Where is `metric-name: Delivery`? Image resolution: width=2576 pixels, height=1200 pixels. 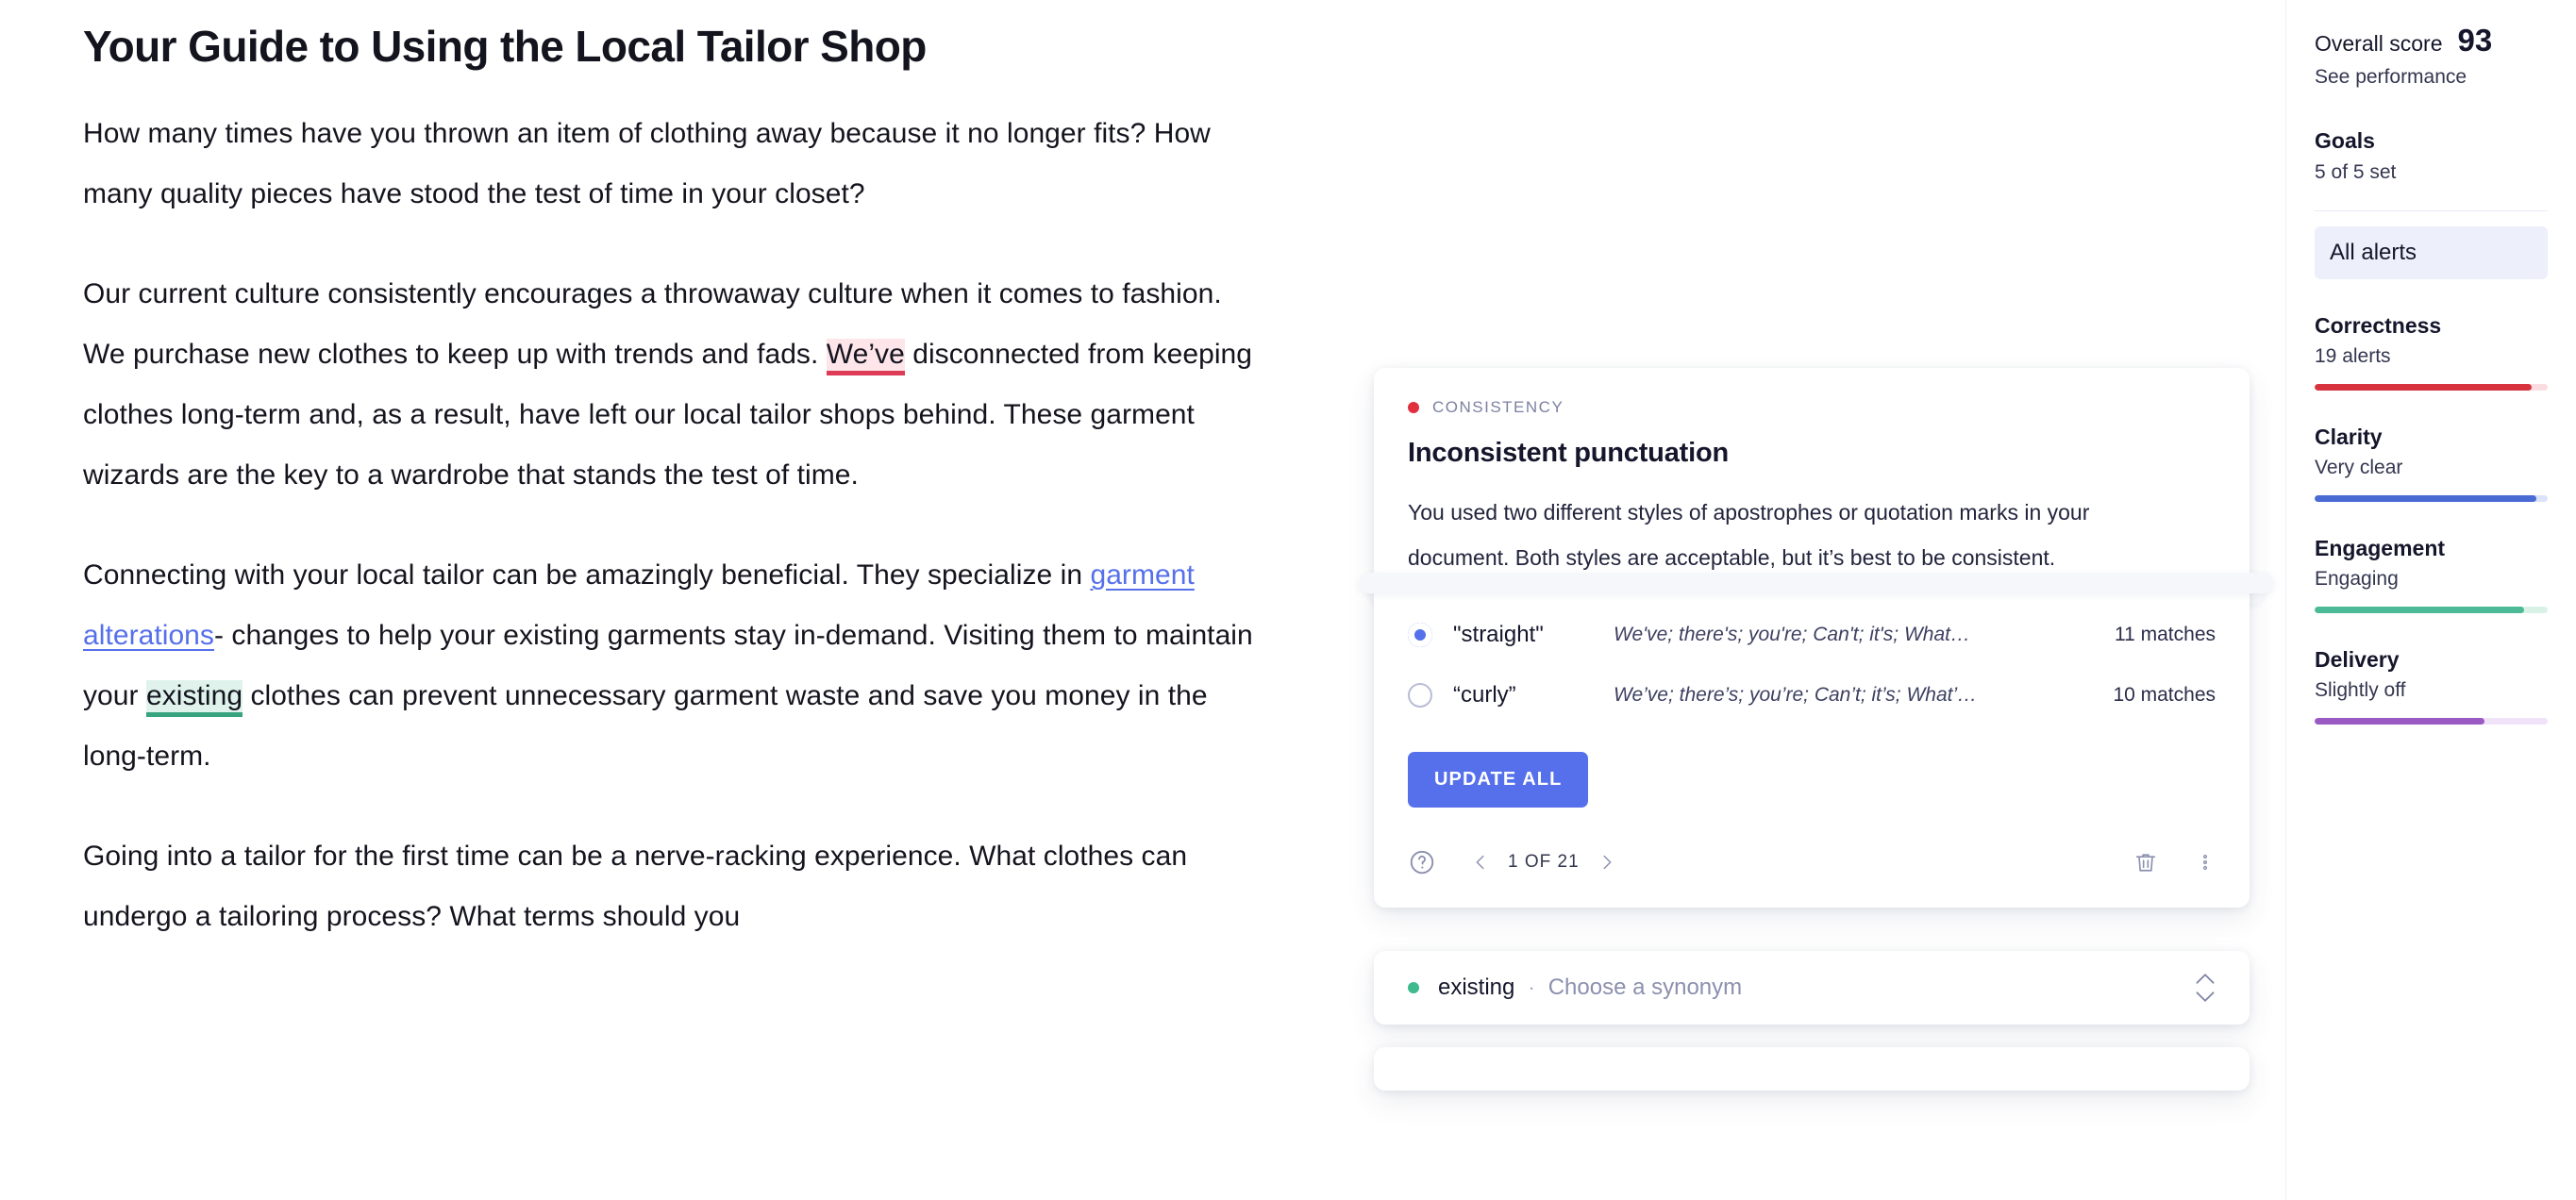
metric-name: Delivery is located at coordinates (2357, 659).